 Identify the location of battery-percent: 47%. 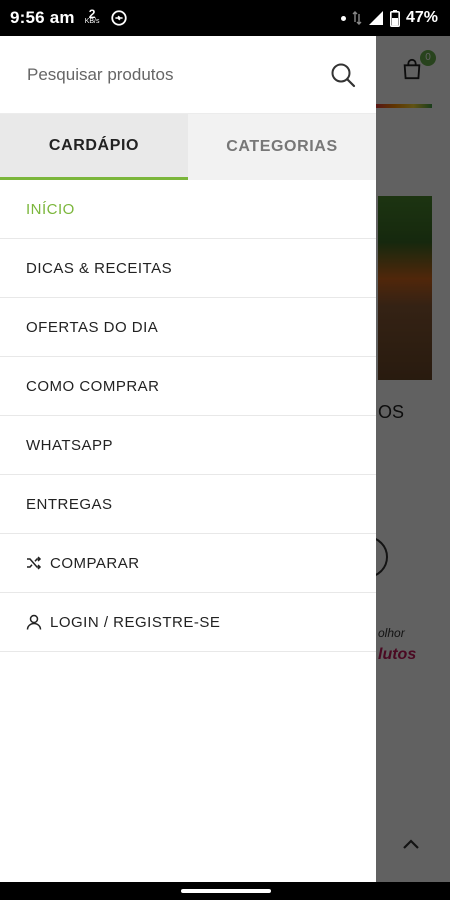
(421, 17).